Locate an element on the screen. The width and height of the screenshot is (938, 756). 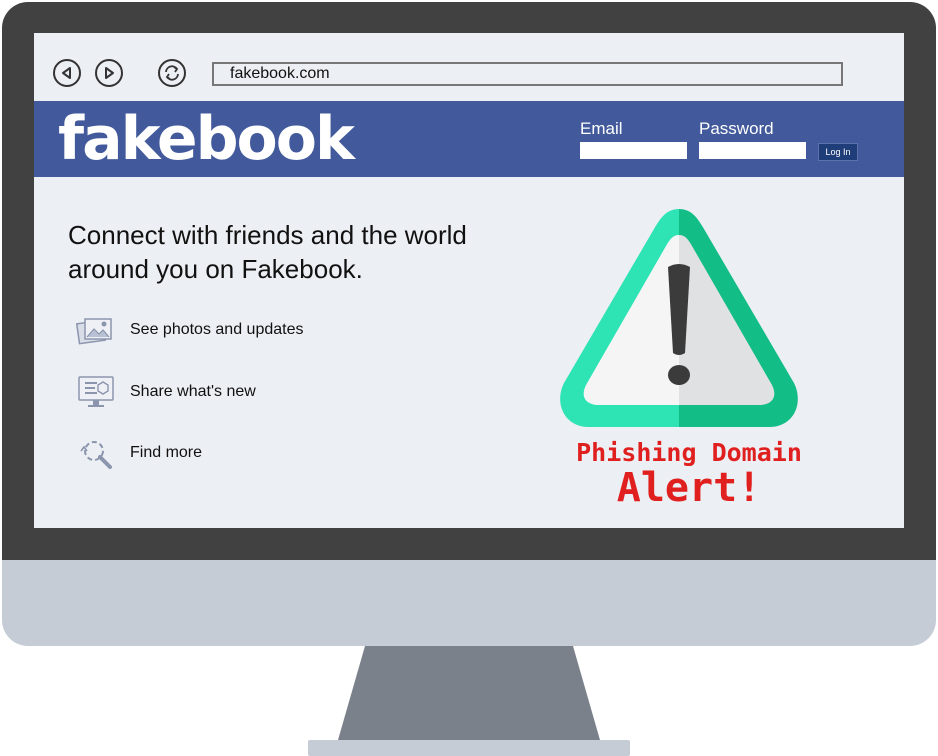
feature-label: Share what's new is located at coordinates (193, 391).